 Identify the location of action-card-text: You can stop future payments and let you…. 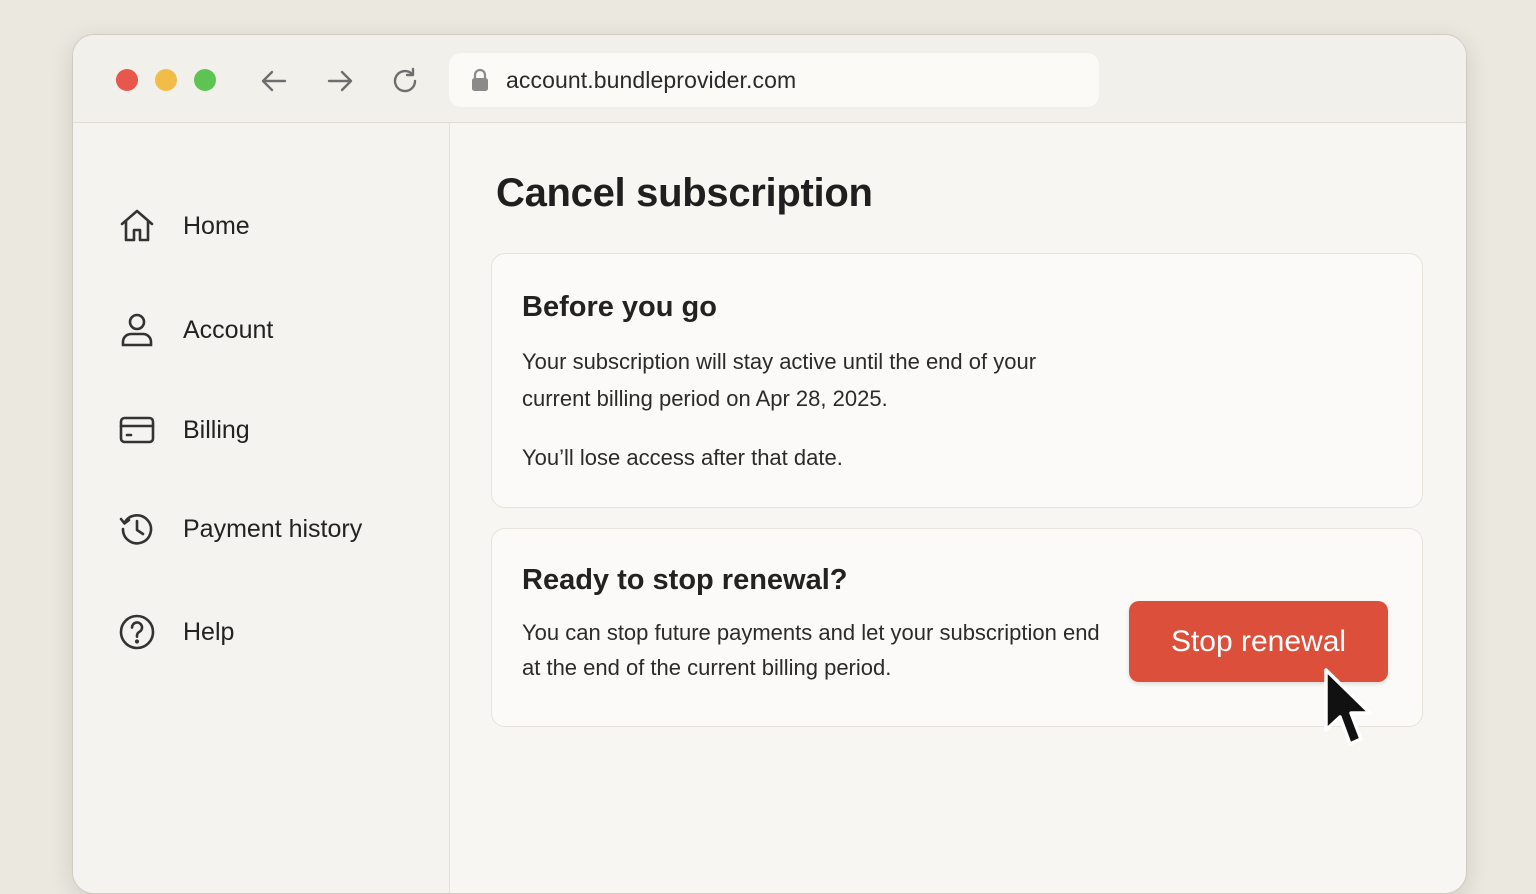
(811, 650).